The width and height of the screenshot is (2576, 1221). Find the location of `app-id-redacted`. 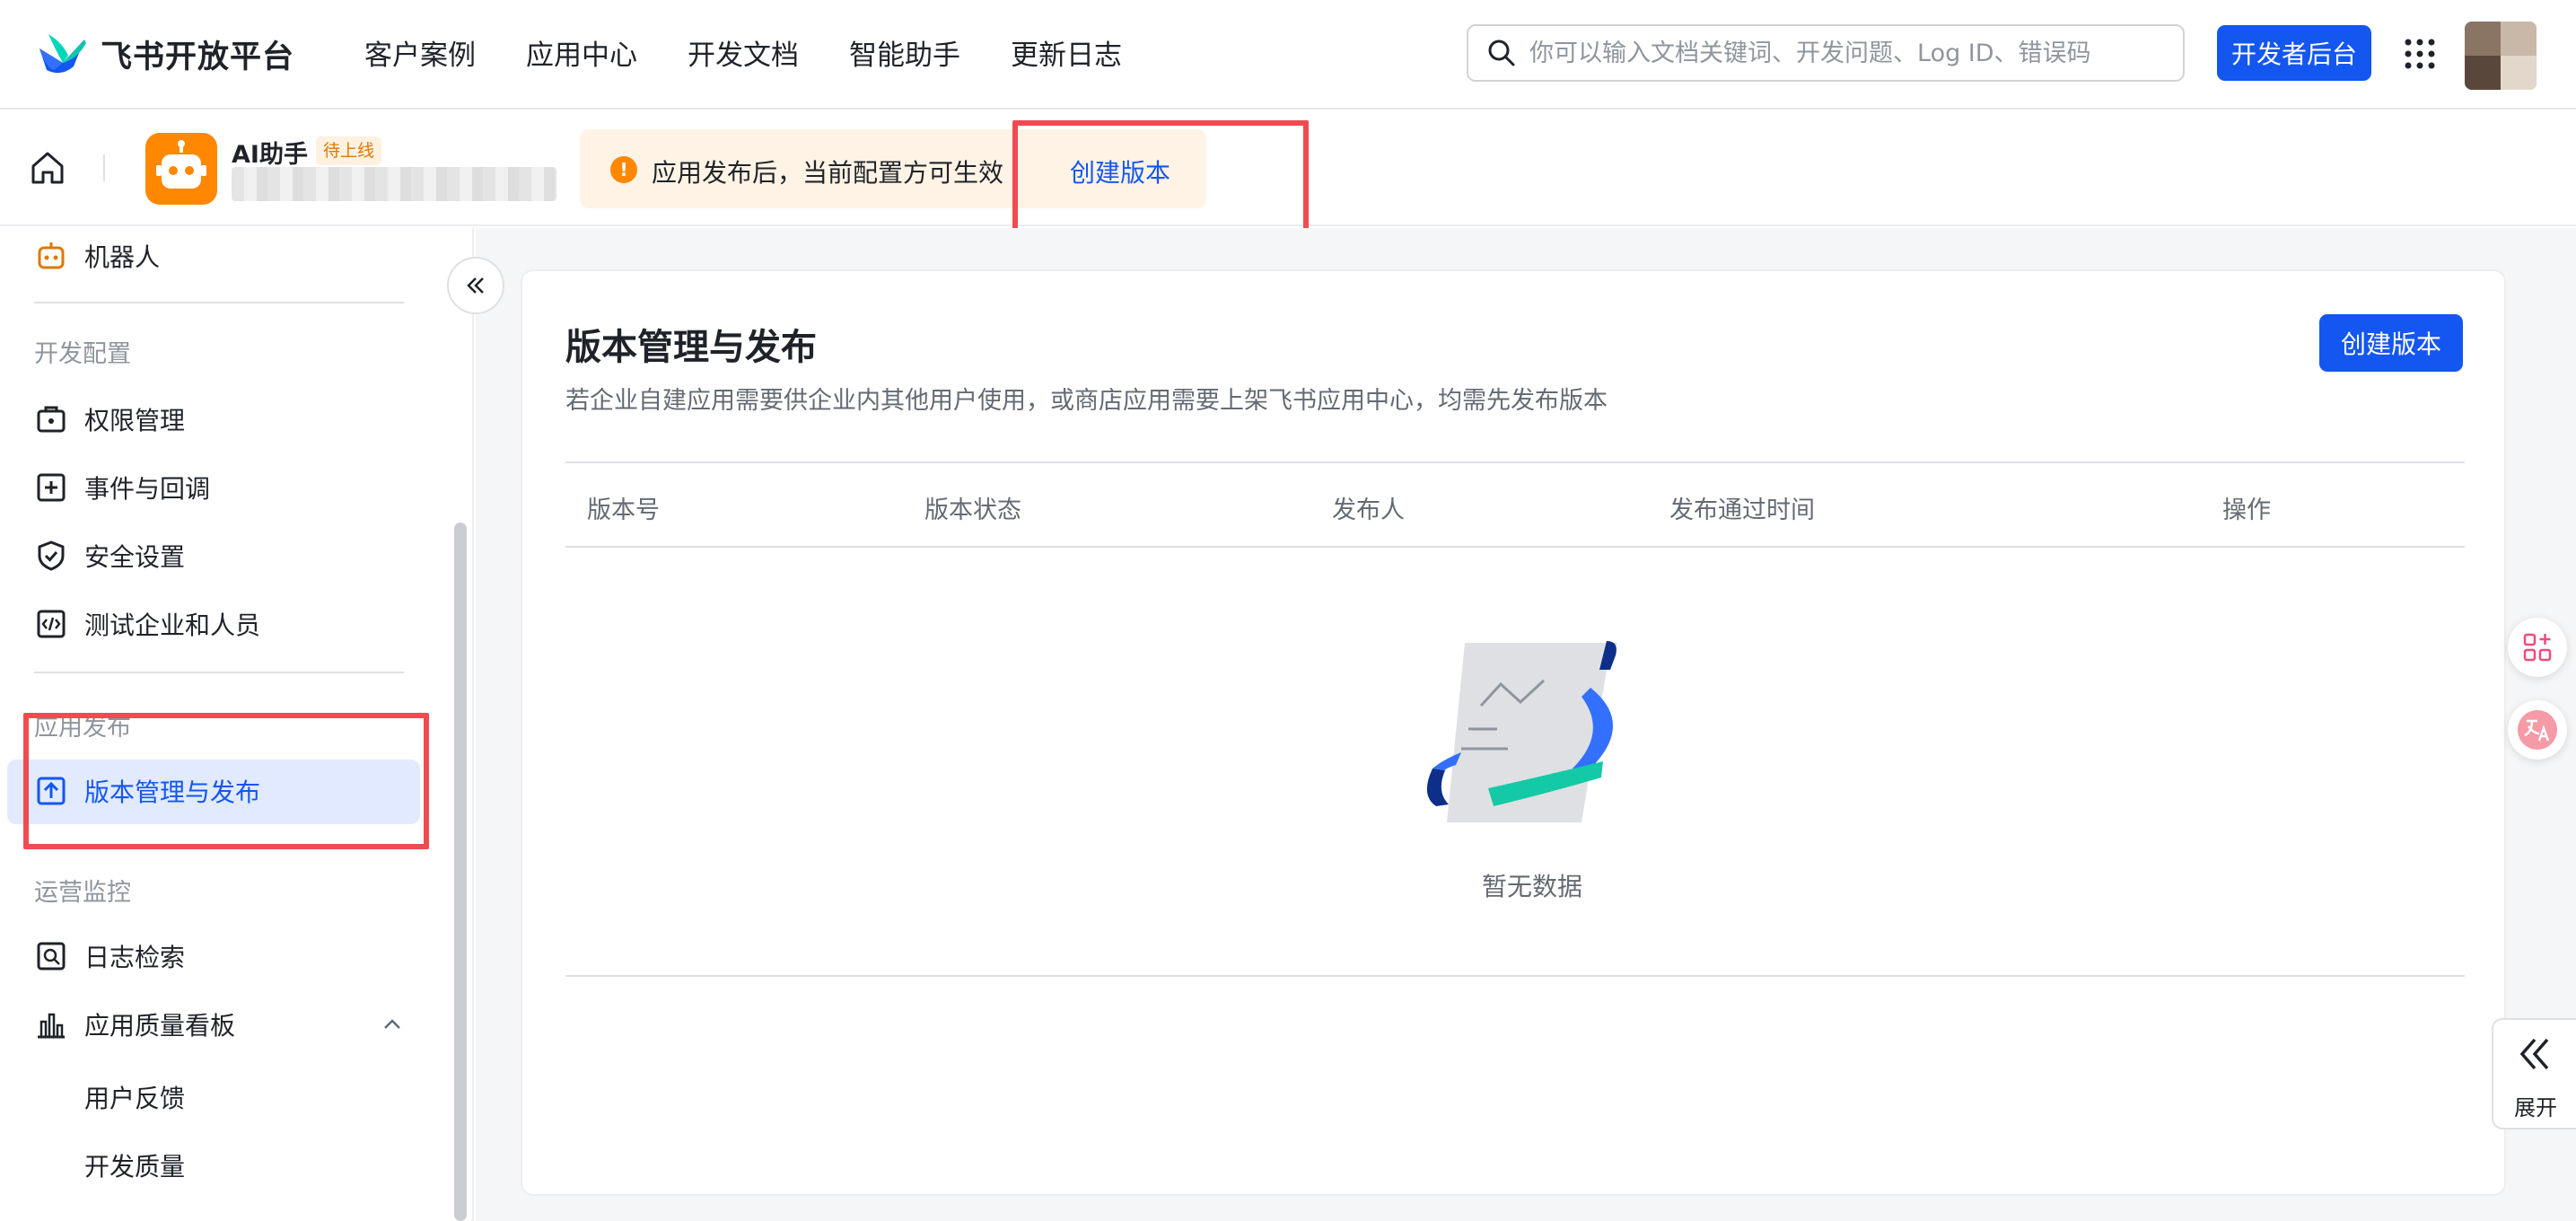

app-id-redacted is located at coordinates (394, 184).